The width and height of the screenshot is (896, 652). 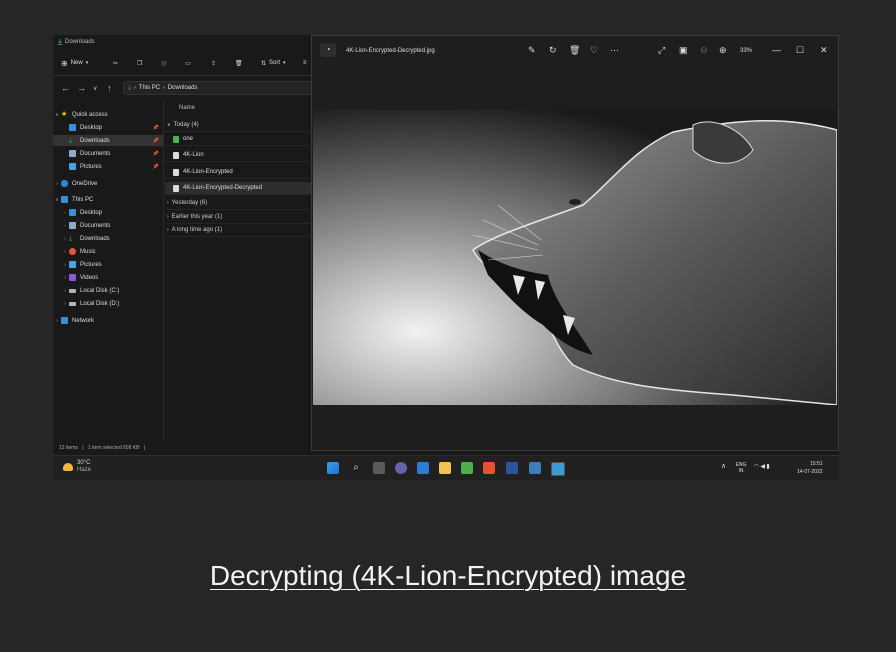 What do you see at coordinates (810, 468) in the screenshot?
I see `clock: 15:51 14-07-2022` at bounding box center [810, 468].